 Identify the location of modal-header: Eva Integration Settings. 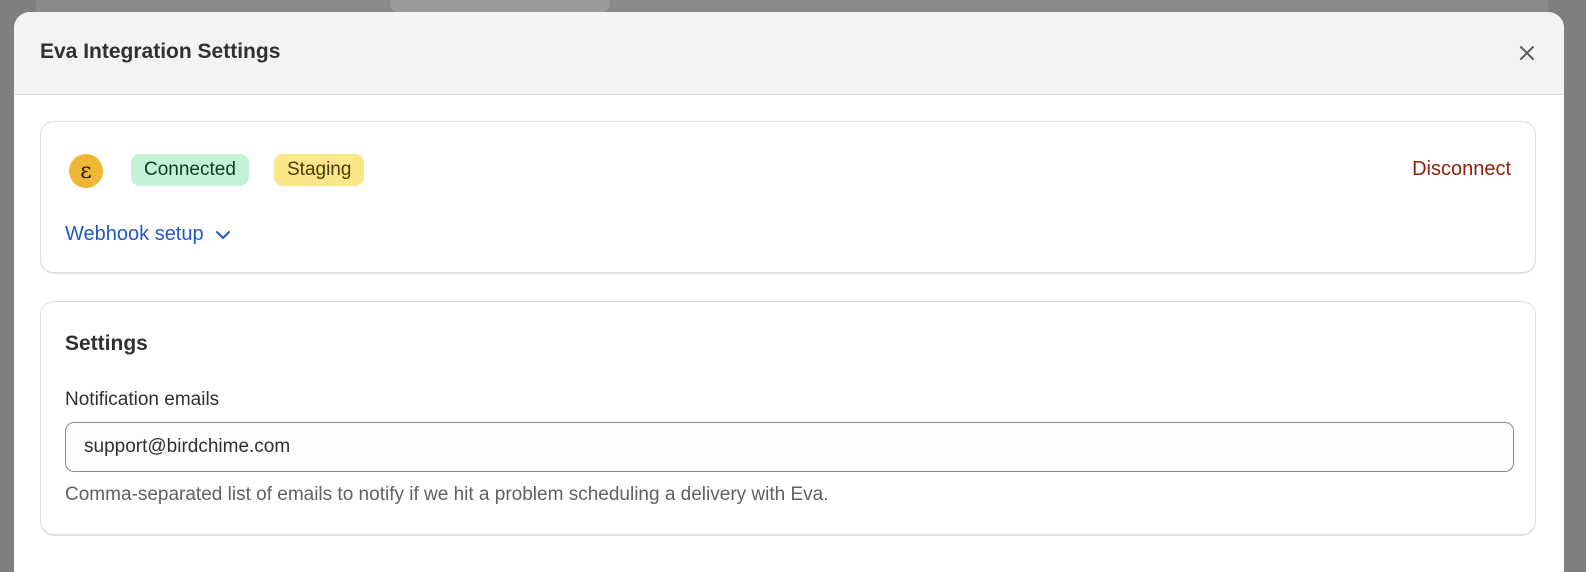
(789, 53).